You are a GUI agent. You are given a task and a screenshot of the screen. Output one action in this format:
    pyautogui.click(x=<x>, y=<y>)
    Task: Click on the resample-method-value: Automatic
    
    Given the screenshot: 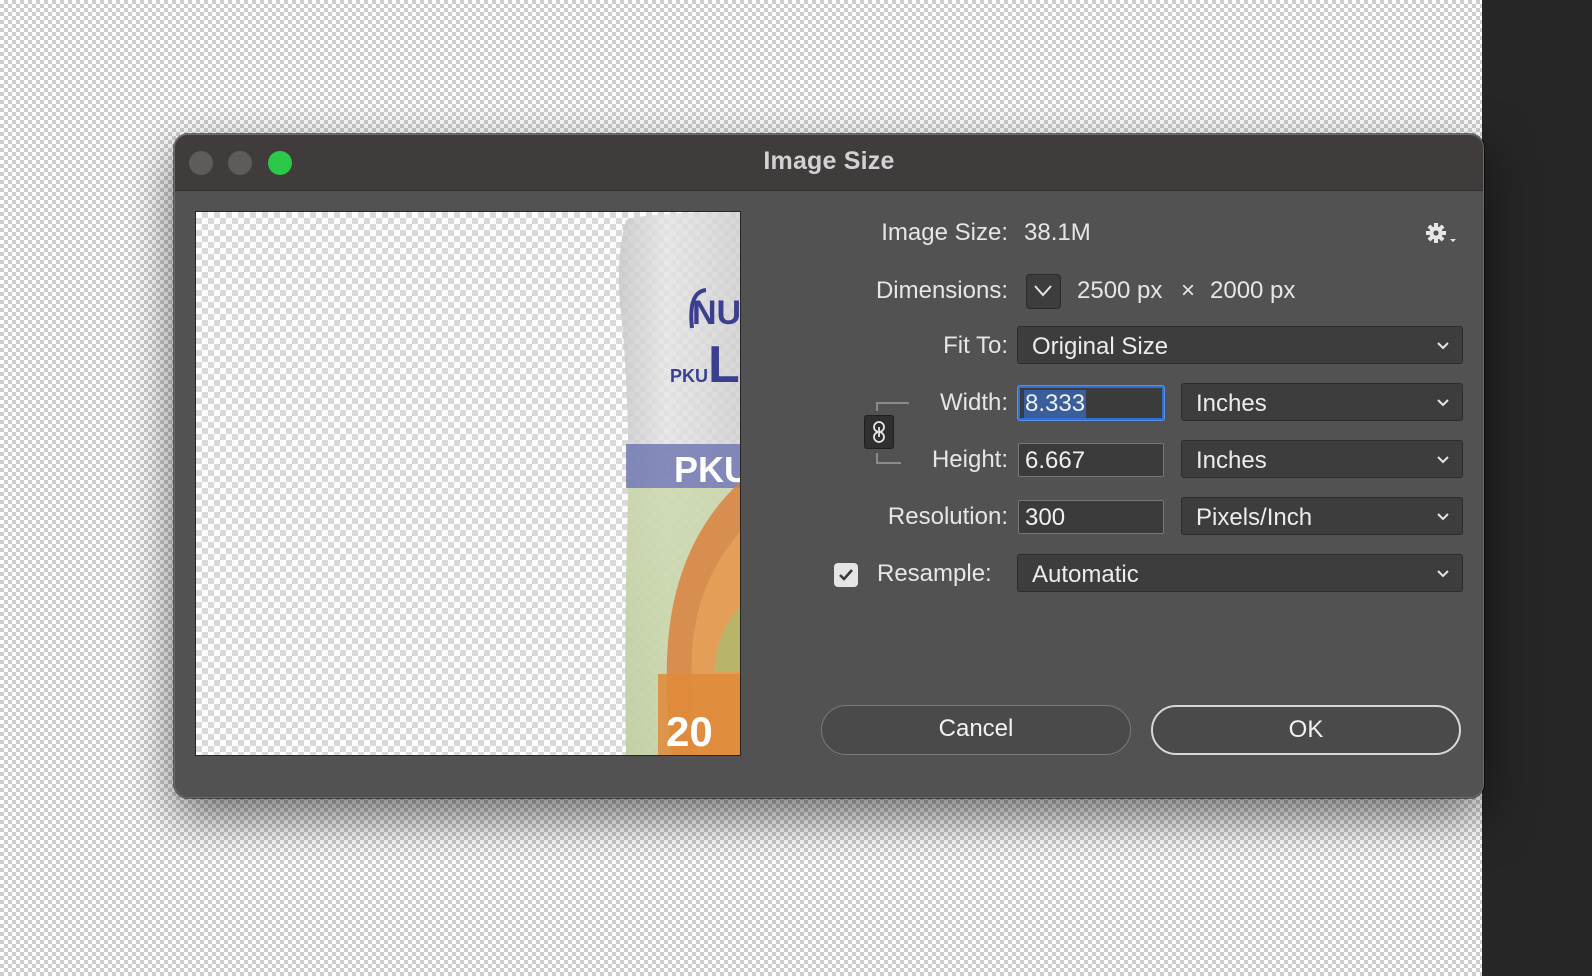 What is the action you would take?
    pyautogui.click(x=1085, y=574)
    